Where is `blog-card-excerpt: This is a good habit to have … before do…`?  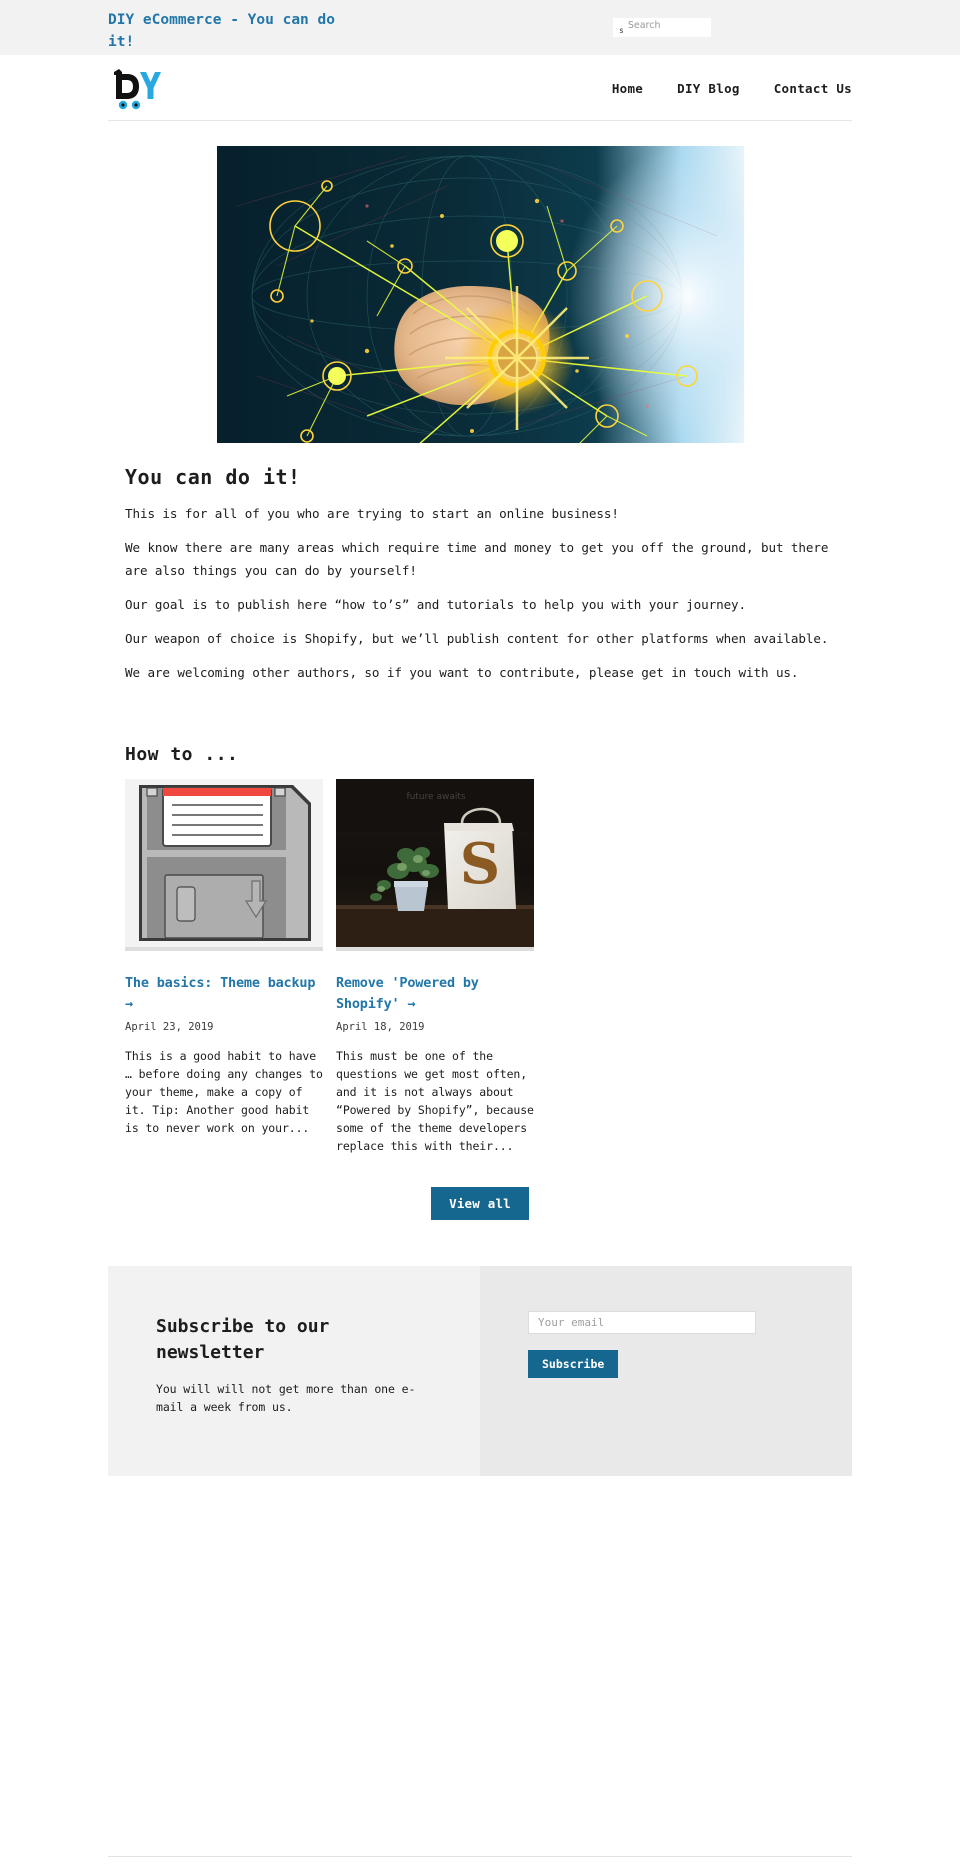 blog-card-excerpt: This is a good habit to have … before do… is located at coordinates (224, 1092).